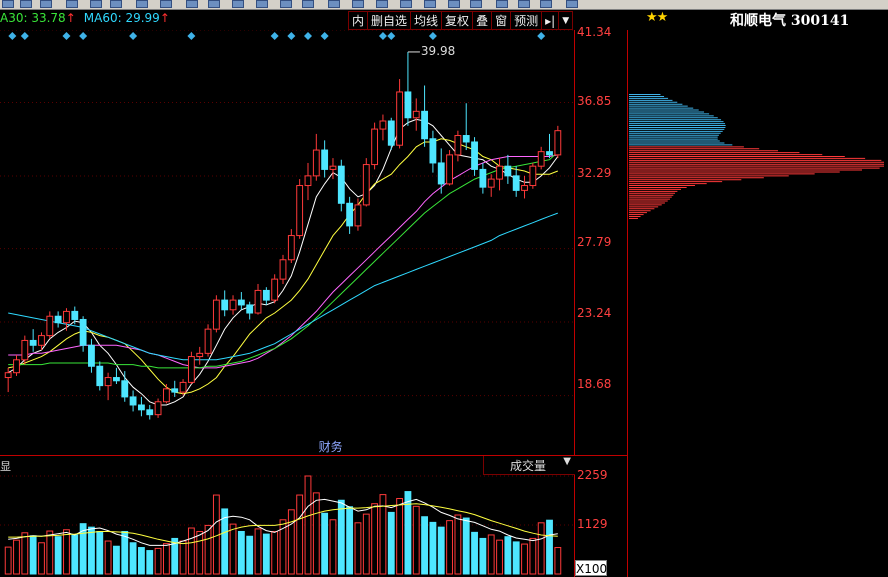  I want to click on window-button: 窗, so click(502, 20).